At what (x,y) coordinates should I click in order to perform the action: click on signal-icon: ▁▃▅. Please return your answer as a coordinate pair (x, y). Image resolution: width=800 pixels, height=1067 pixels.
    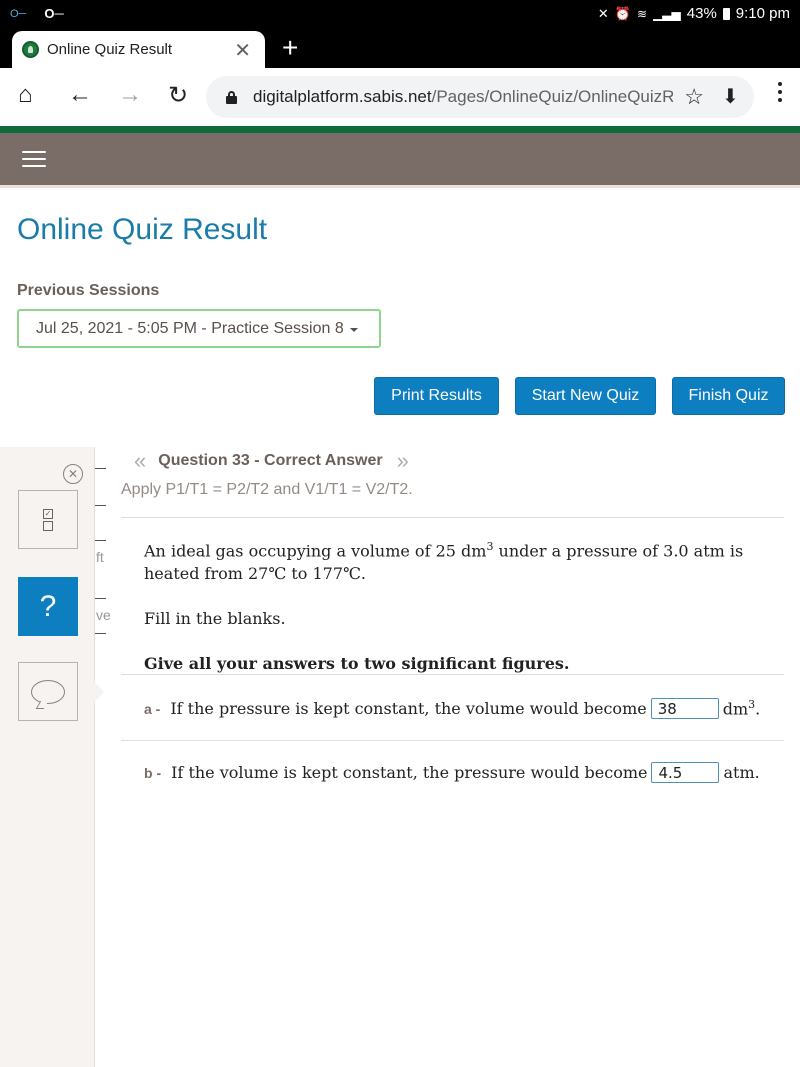
    Looking at the image, I should click on (667, 13).